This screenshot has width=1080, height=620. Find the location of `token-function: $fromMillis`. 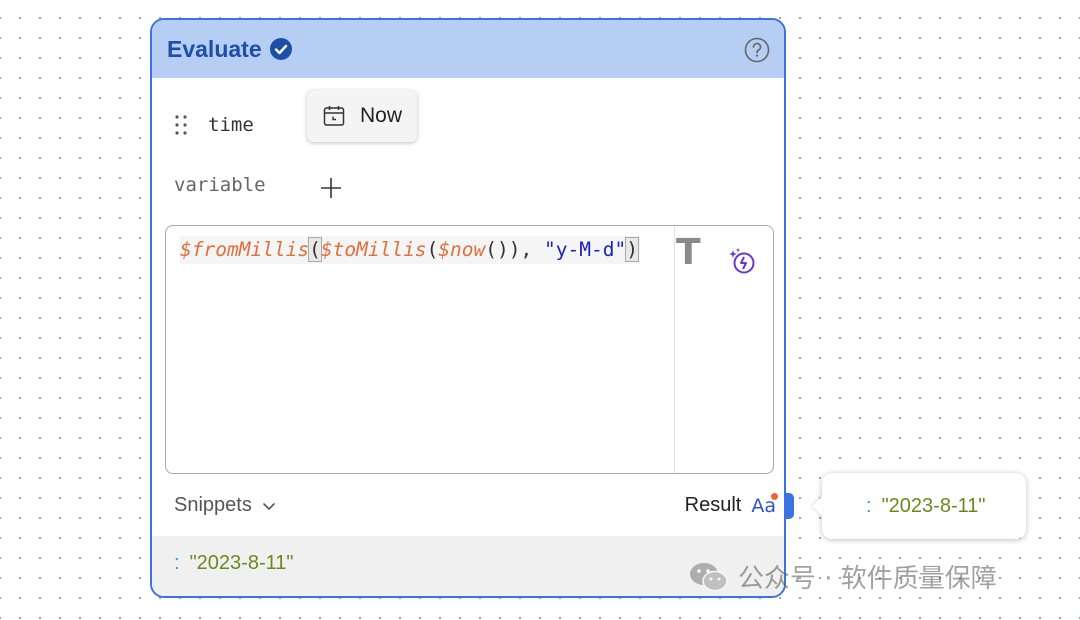

token-function: $fromMillis is located at coordinates (245, 249).